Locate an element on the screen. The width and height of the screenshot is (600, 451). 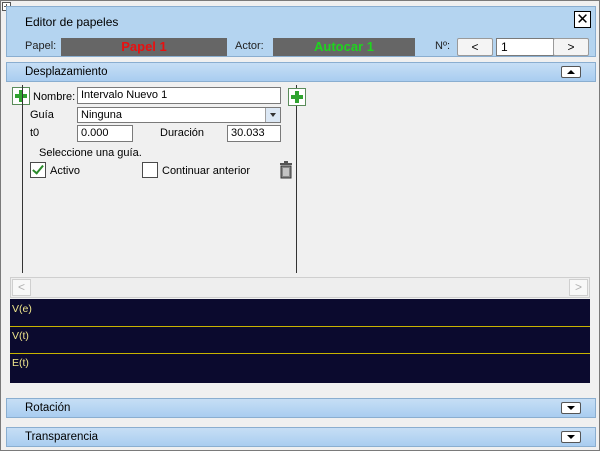
duration-input: 30.033 is located at coordinates (254, 133).